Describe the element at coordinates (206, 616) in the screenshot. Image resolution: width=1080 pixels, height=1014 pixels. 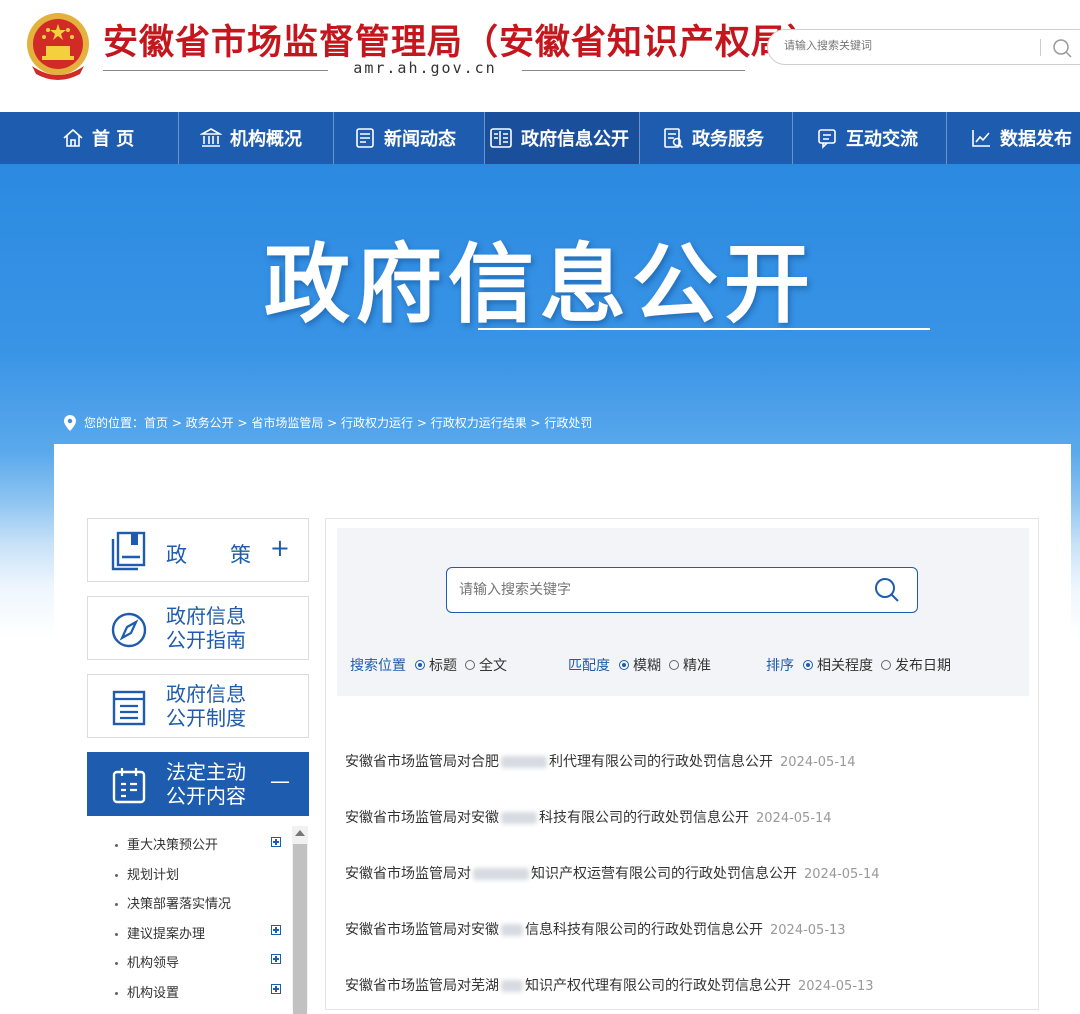
I see `sidebar-label-guide-line1: 政府信息` at that location.